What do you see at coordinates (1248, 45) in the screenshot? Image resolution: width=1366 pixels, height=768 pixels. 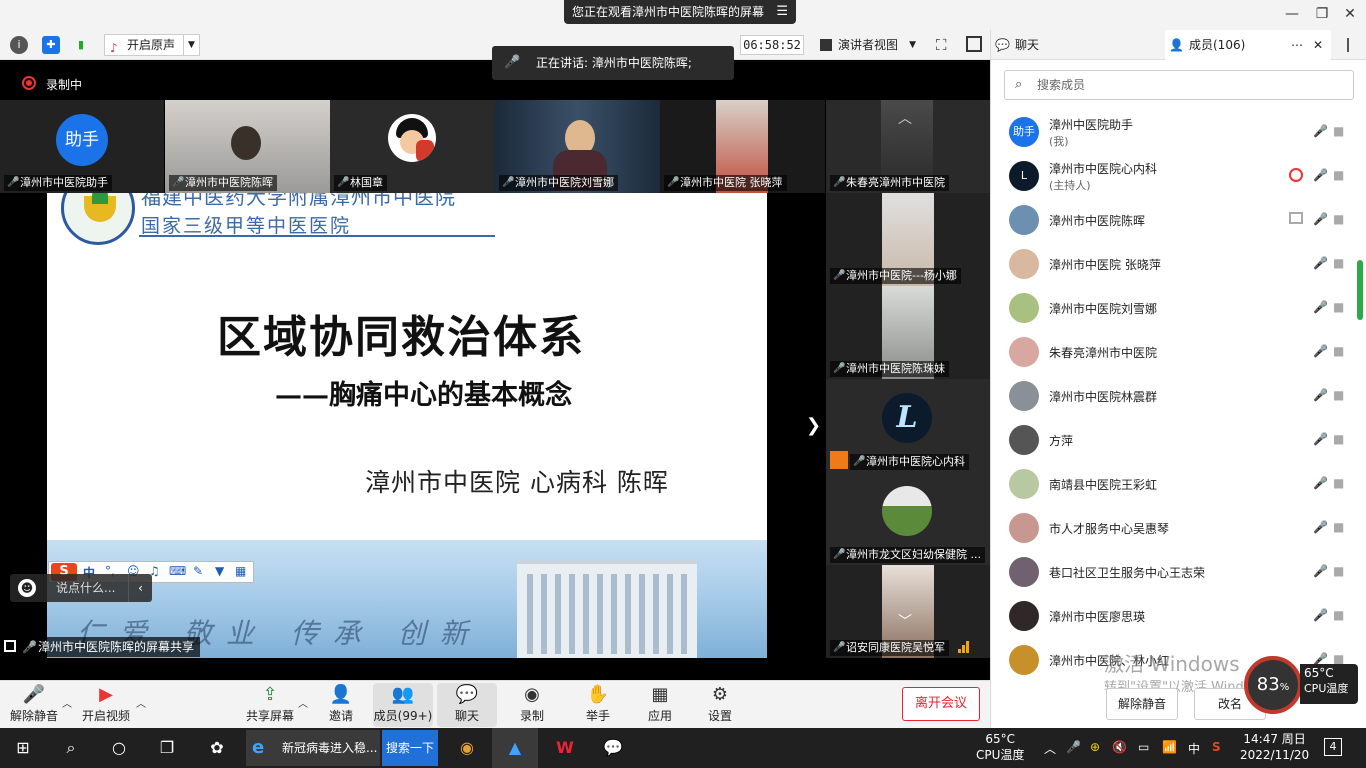 I see `tab-members: 👤 成员(106) ⋯ ✕` at bounding box center [1248, 45].